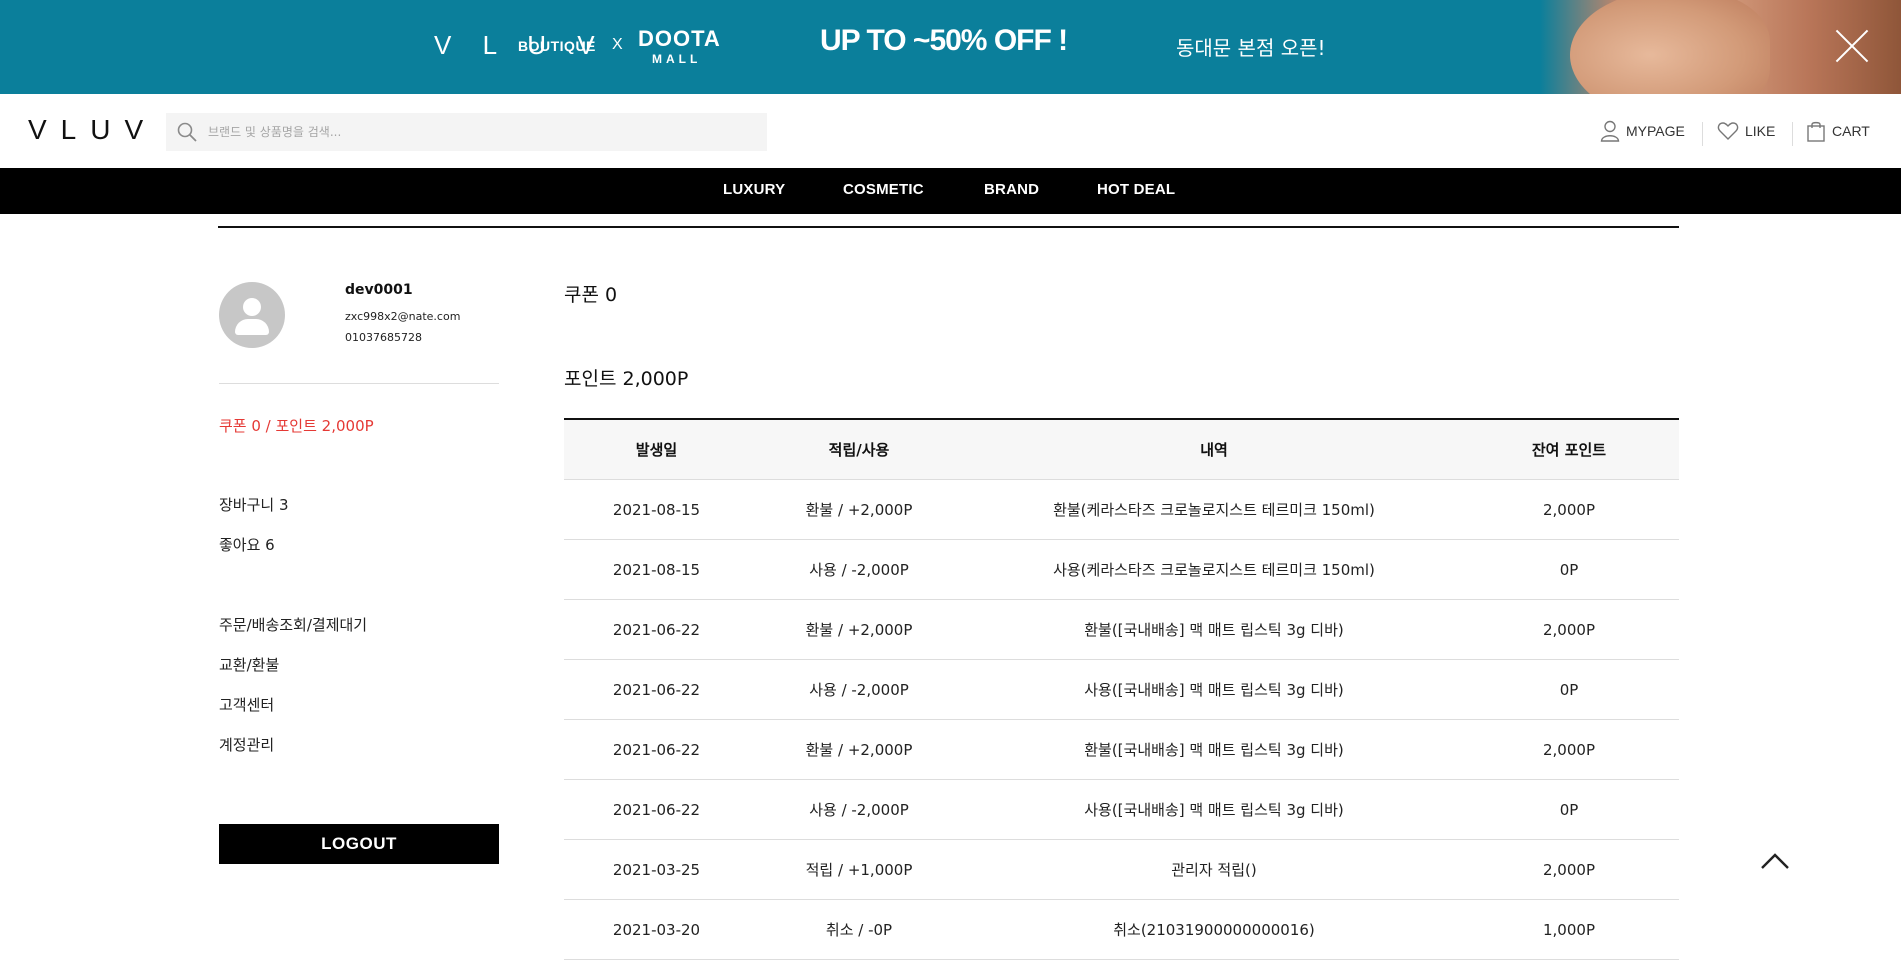 The height and width of the screenshot is (960, 1901). I want to click on mypage-link: MYPAGE, so click(1642, 131).